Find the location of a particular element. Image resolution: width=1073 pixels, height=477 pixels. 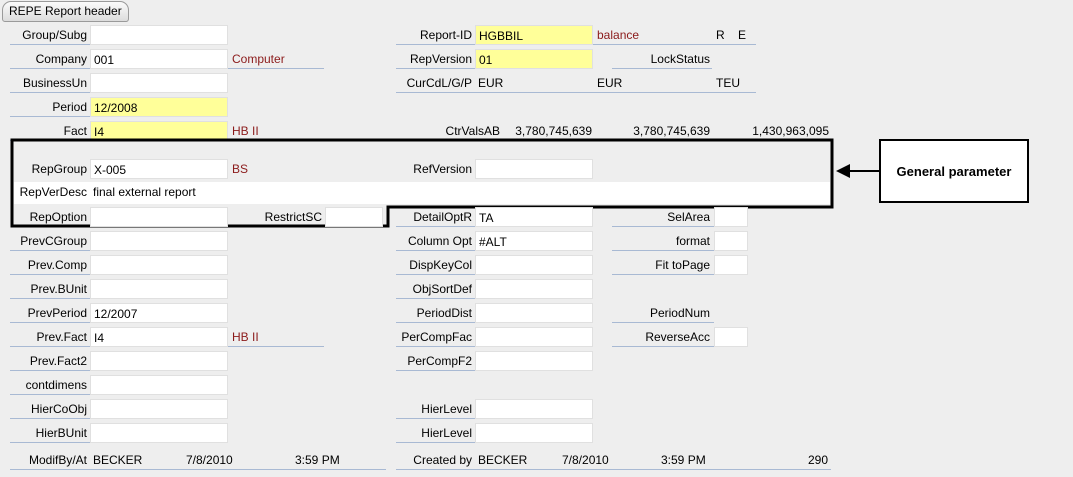

restrict-sc-label: RestrictSC is located at coordinates (293, 217).